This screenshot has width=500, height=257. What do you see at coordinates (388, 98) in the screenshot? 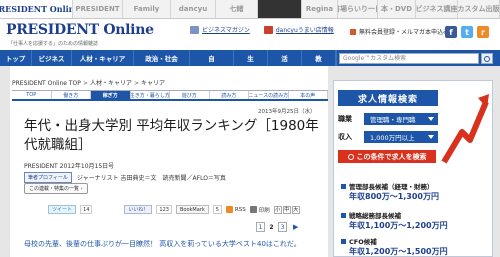
I see `job-search-heading: 求人情報検索` at bounding box center [388, 98].